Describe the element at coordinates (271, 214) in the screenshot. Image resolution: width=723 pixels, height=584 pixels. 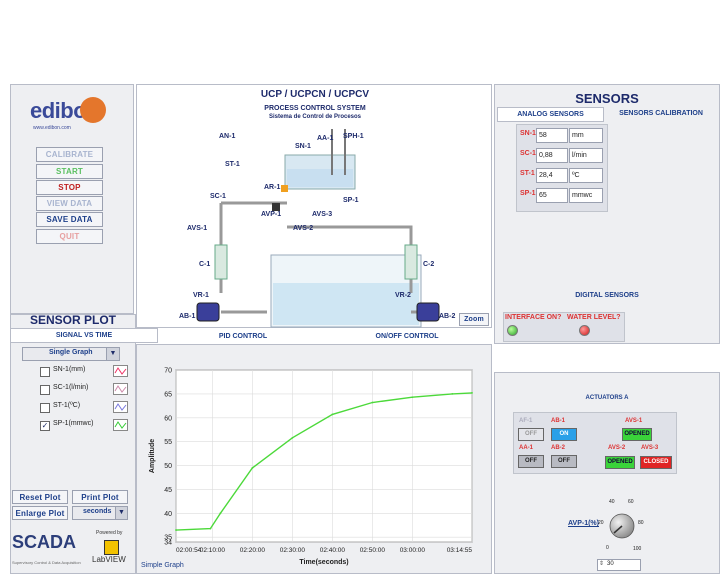
I see `label-avp1: AVP-1` at that location.